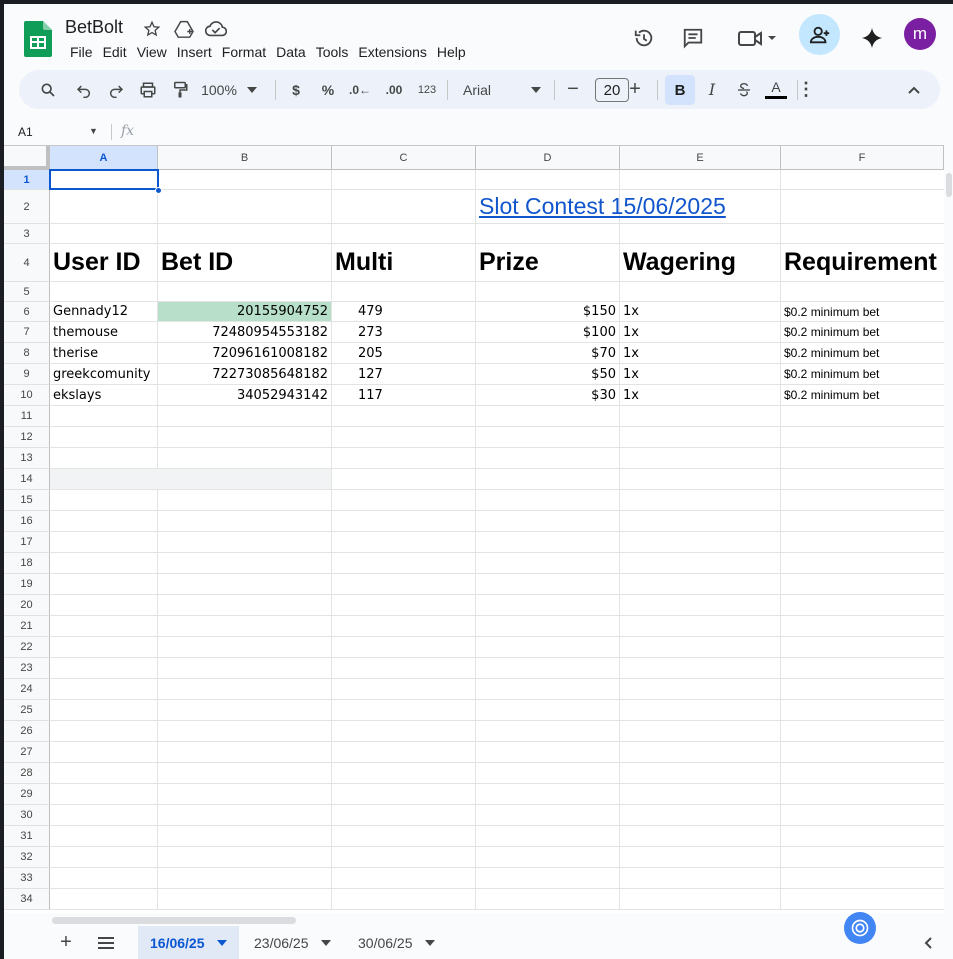  Describe the element at coordinates (819, 34) in the screenshot. I see `share-button` at that location.